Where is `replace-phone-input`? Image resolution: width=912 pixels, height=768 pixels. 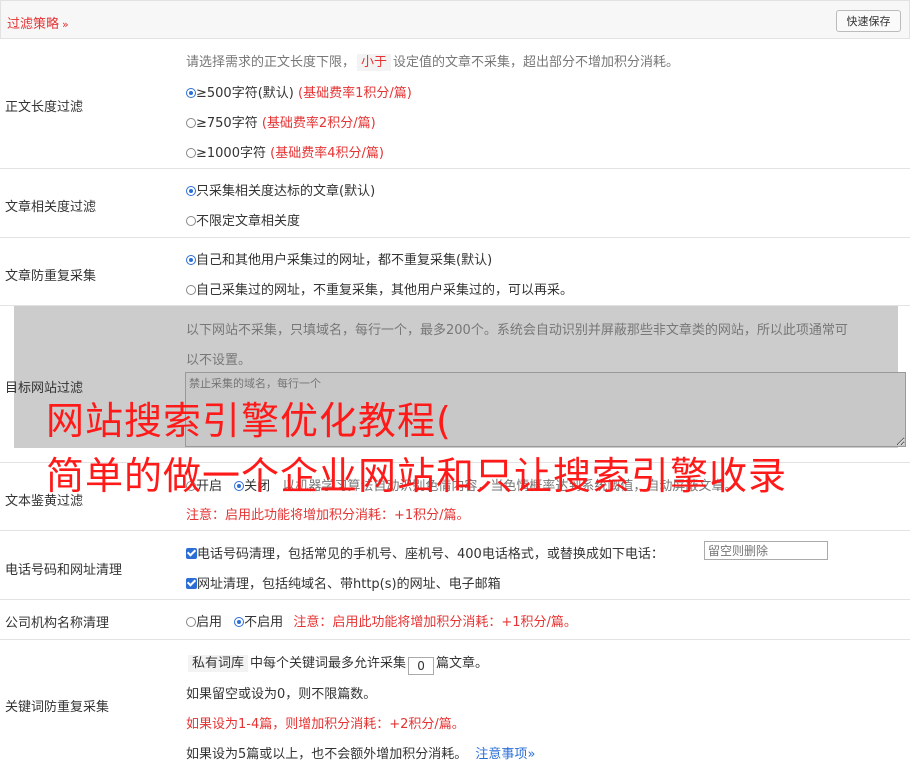
replace-phone-input is located at coordinates (766, 550).